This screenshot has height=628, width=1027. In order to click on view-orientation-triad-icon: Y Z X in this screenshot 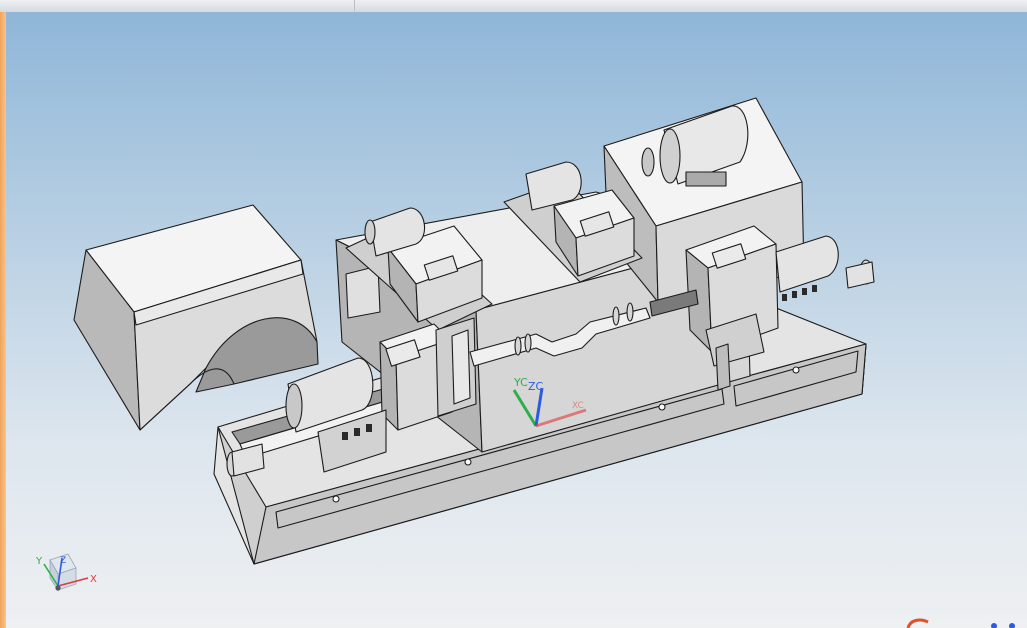, I will do `click(66, 572)`.